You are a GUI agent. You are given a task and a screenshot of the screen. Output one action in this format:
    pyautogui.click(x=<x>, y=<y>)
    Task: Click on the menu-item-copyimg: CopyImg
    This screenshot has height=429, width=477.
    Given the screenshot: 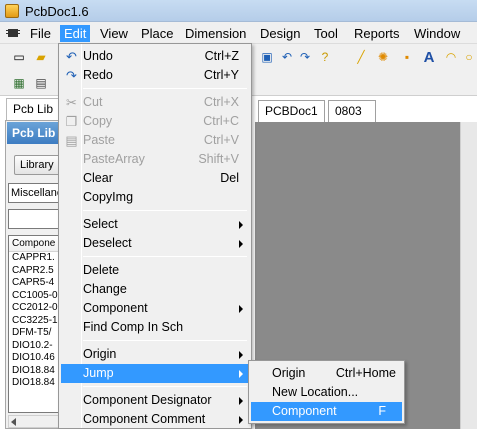 What is the action you would take?
    pyautogui.click(x=155, y=197)
    